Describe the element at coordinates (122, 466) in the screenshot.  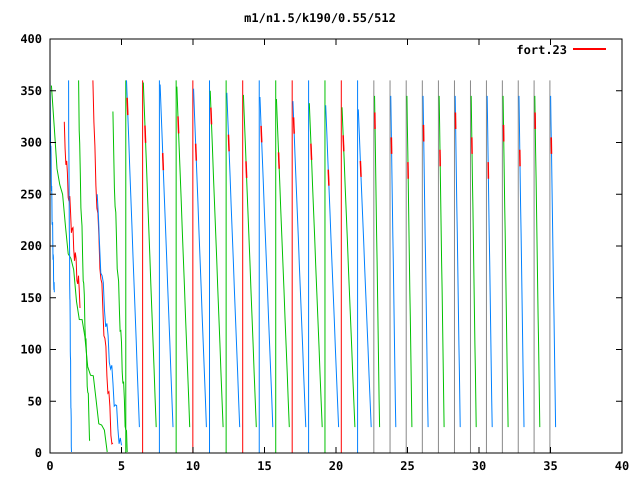
I see `x-tick-label: 5` at that location.